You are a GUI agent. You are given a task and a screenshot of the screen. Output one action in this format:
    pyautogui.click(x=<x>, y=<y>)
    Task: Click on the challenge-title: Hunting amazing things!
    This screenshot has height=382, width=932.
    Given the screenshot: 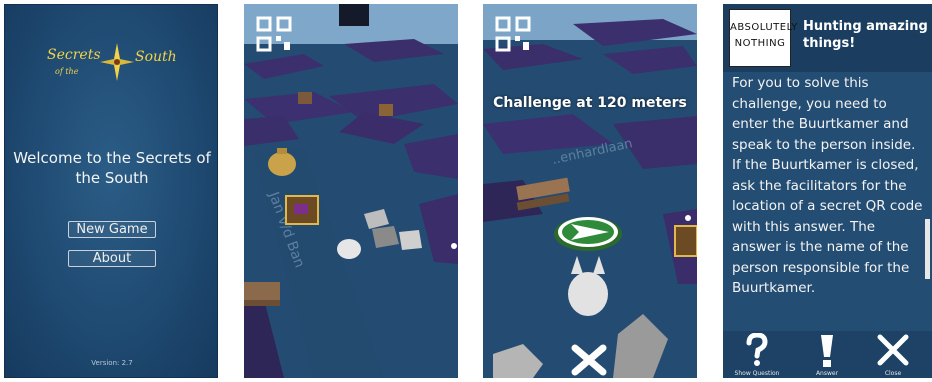 What is the action you would take?
    pyautogui.click(x=865, y=35)
    